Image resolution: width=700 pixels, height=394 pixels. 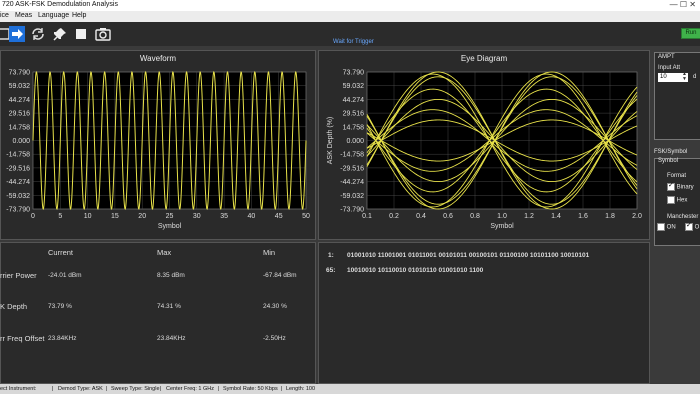 What do you see at coordinates (663, 77) in the screenshot?
I see `input-att-value: 10` at bounding box center [663, 77].